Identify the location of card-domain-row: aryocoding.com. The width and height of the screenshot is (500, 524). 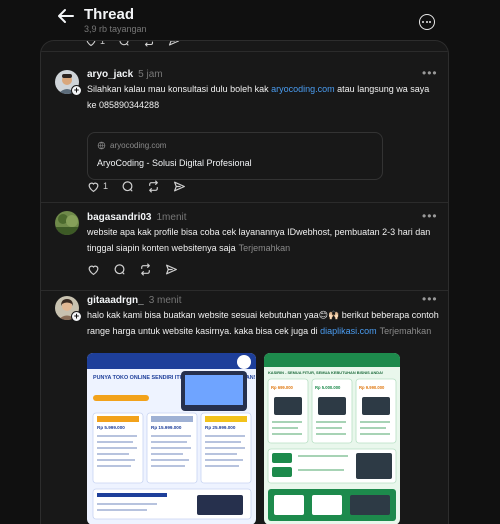
(131, 145).